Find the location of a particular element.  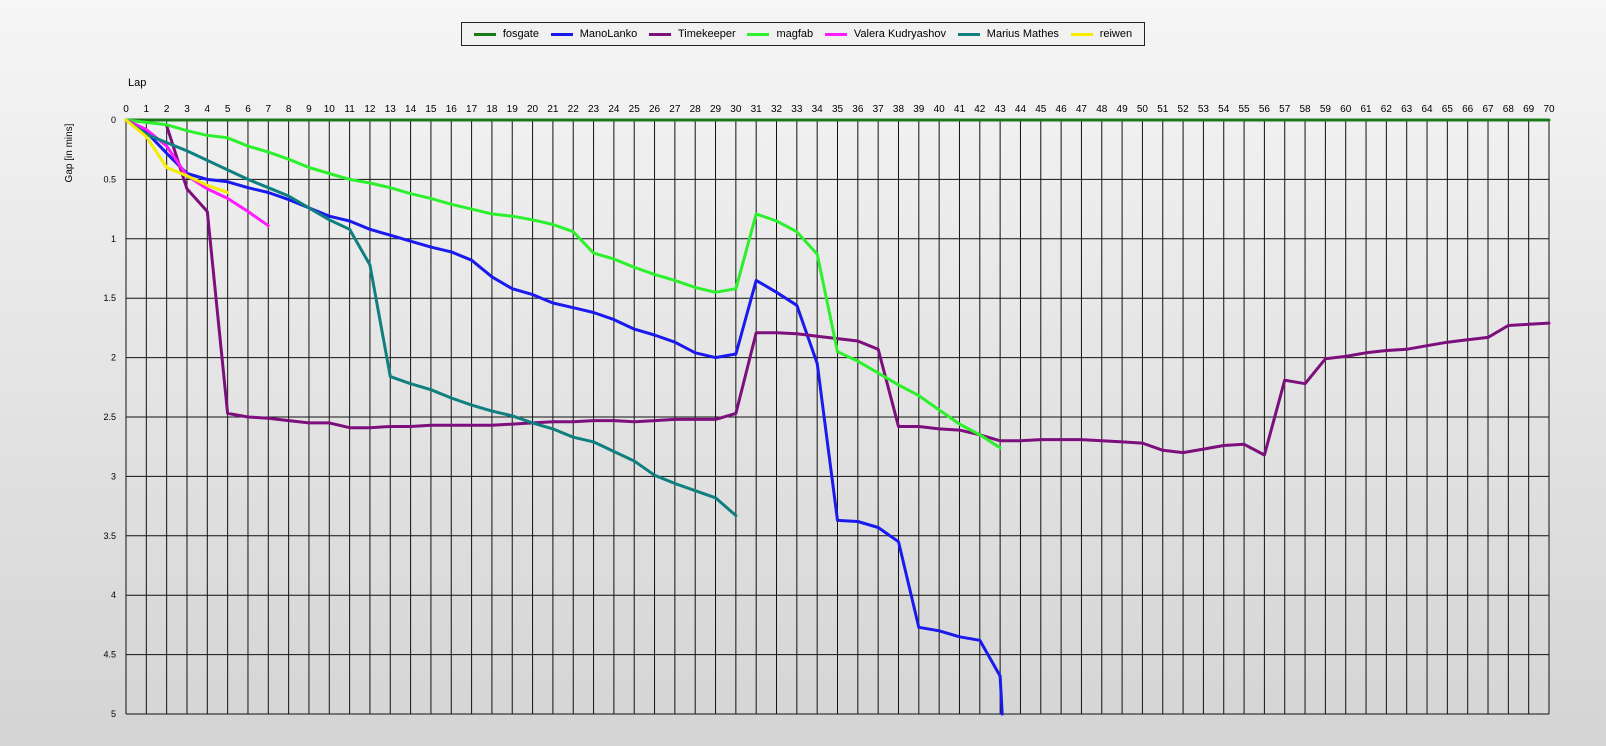

x-tick-label: 33 is located at coordinates (797, 109).